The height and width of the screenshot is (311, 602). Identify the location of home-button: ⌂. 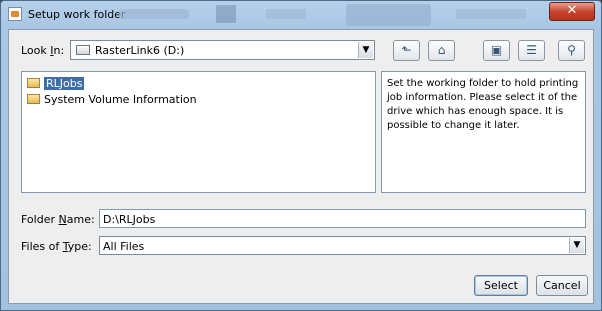
(441, 50).